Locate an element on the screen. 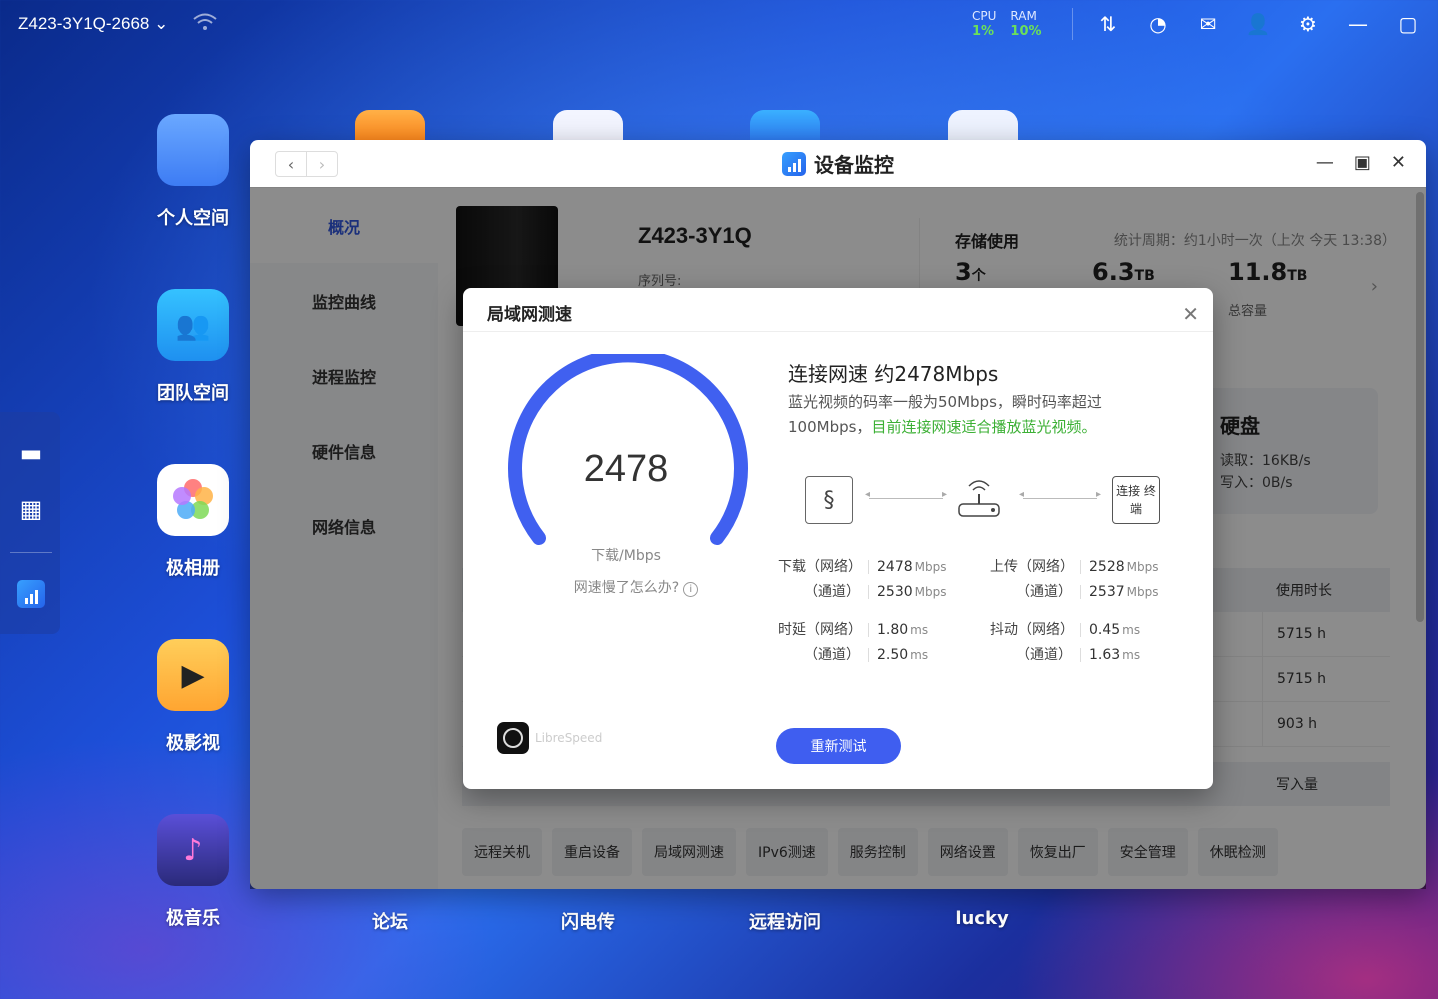  desktop-icon-label: 极音乐 is located at coordinates (193, 918).